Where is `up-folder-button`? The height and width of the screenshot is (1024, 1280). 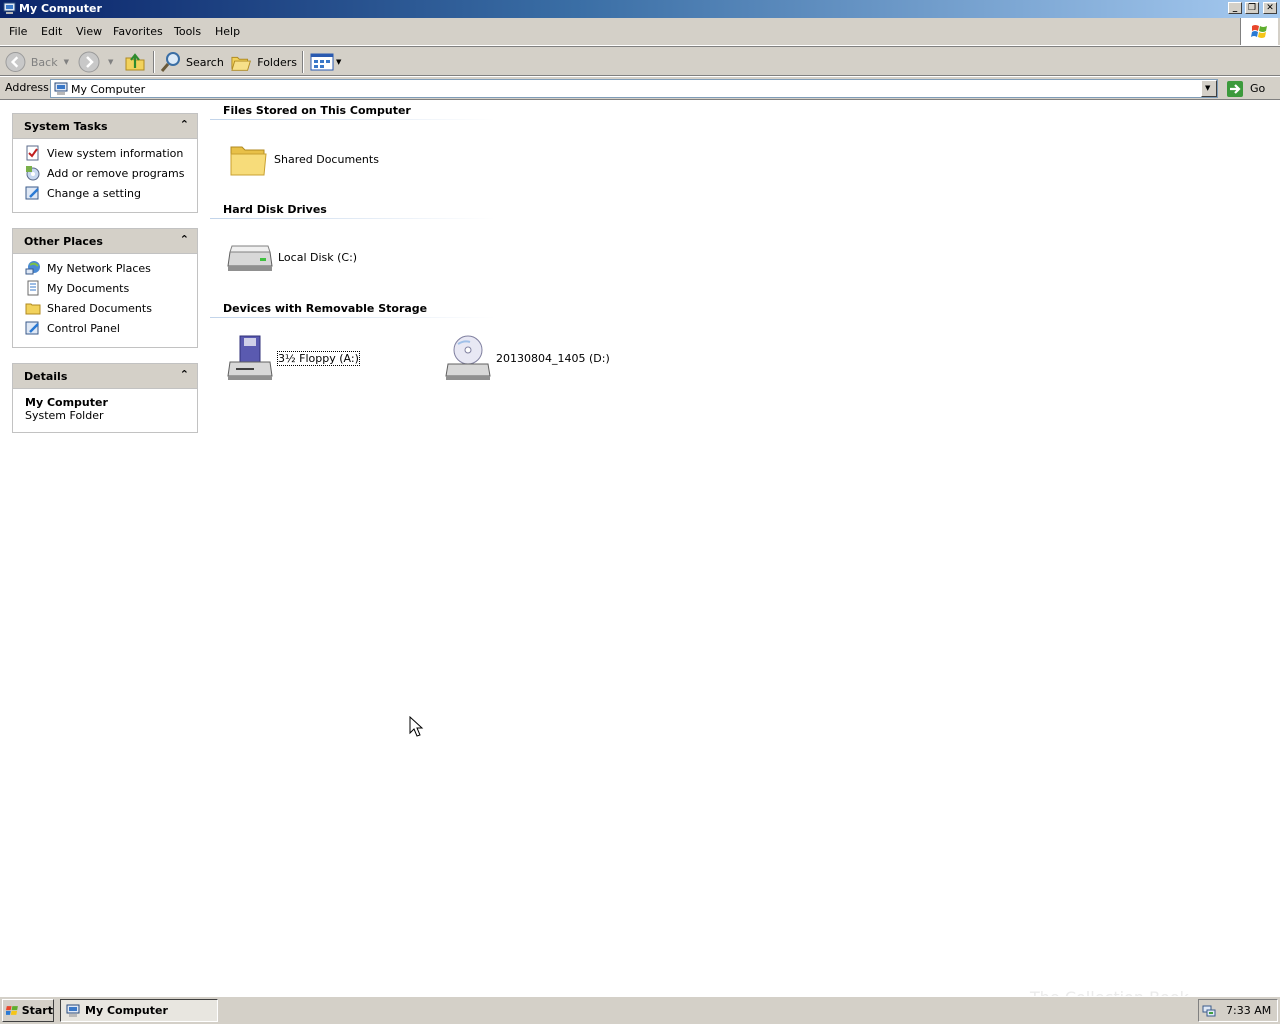
up-folder-button is located at coordinates (136, 62).